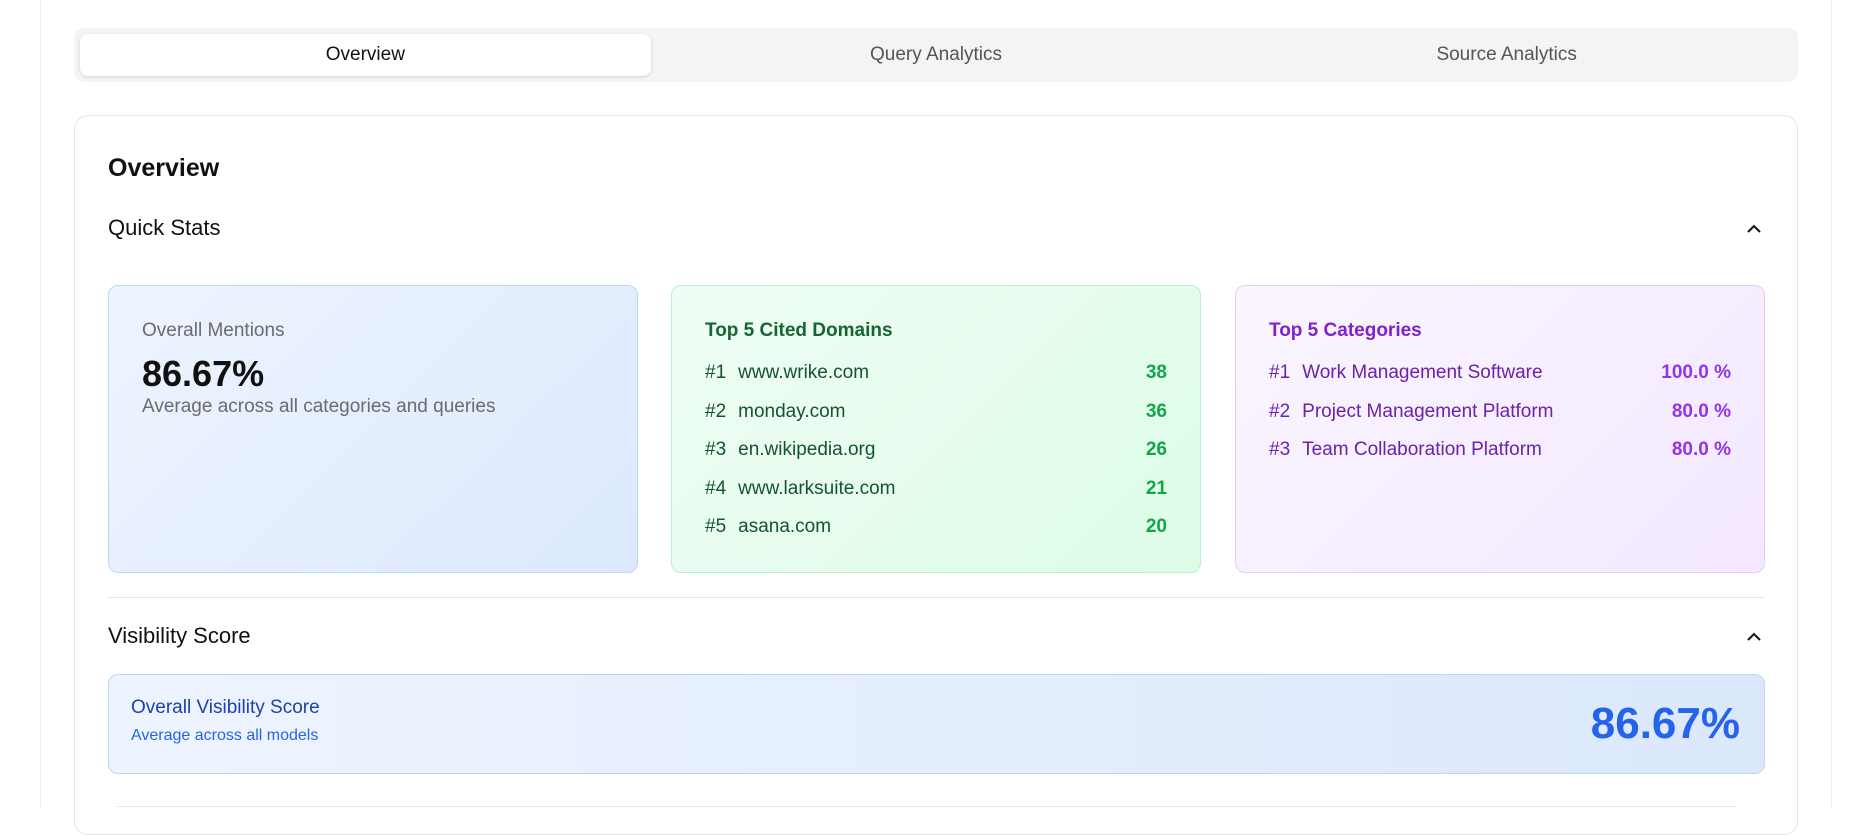 The width and height of the screenshot is (1871, 835). I want to click on domain-count: 36, so click(1156, 411).